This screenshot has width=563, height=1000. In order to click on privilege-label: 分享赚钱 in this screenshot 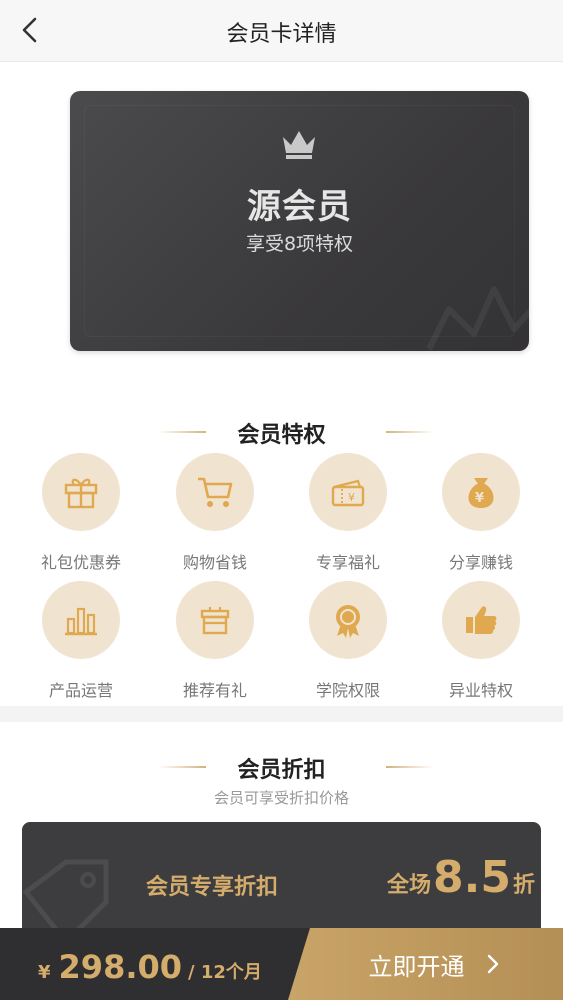, I will do `click(480, 562)`.